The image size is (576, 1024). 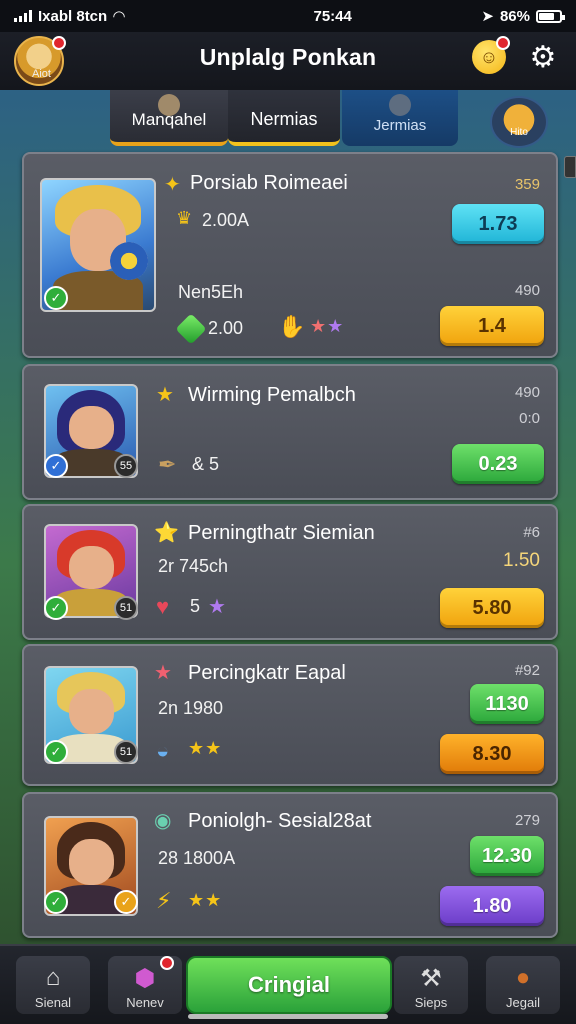 I want to click on nav-home: ⌂ Sienal, so click(x=53, y=985).